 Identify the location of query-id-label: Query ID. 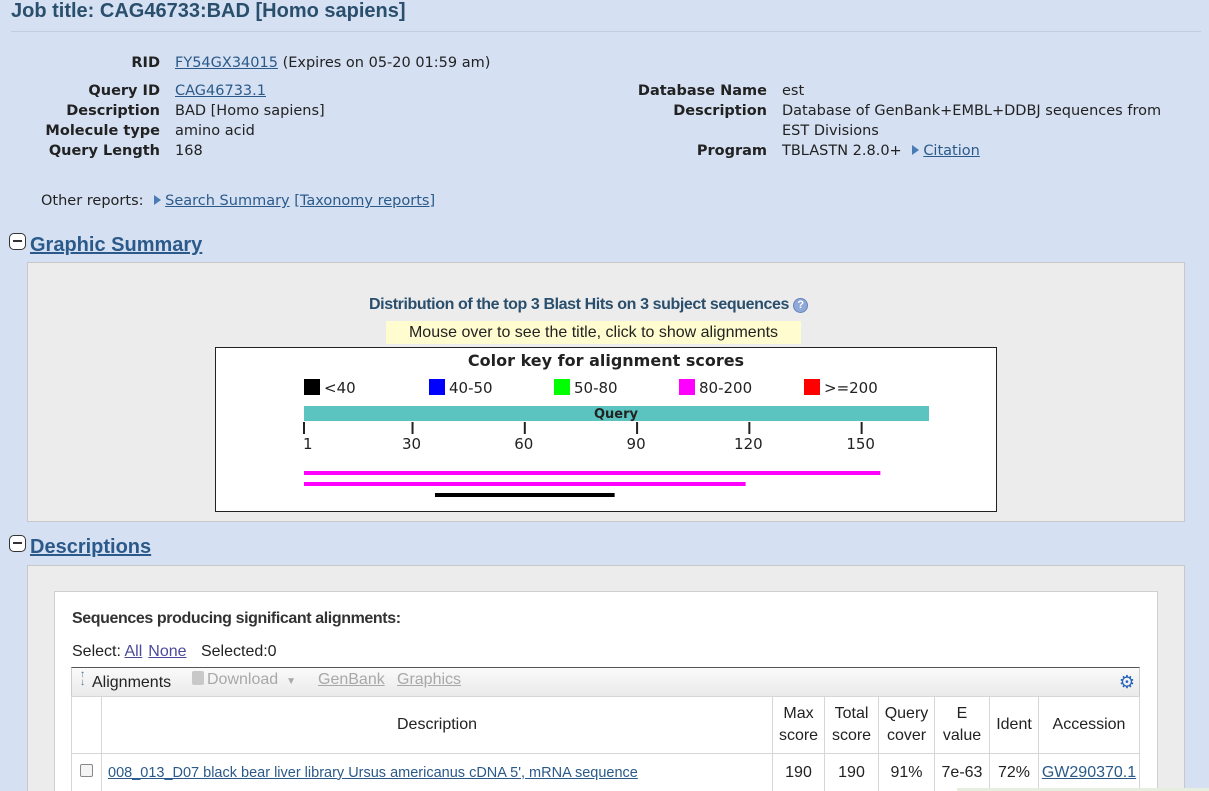
(124, 91).